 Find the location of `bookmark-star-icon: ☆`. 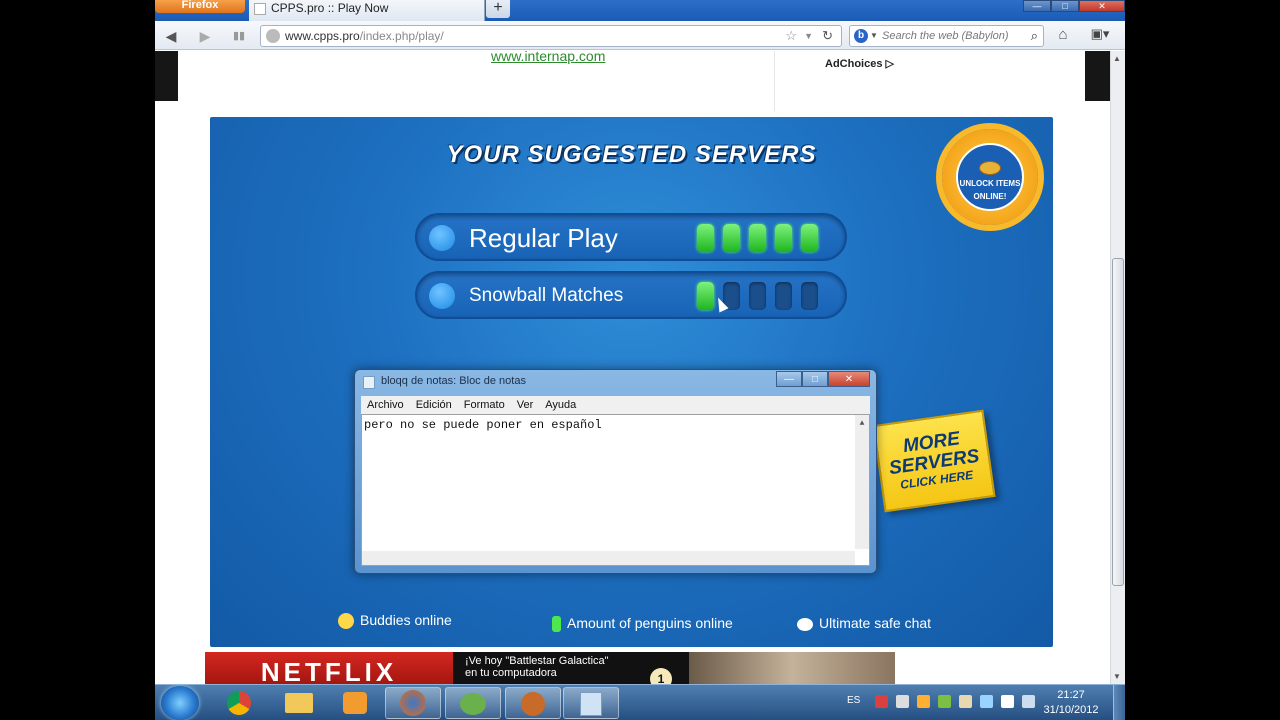

bookmark-star-icon: ☆ is located at coordinates (791, 36).